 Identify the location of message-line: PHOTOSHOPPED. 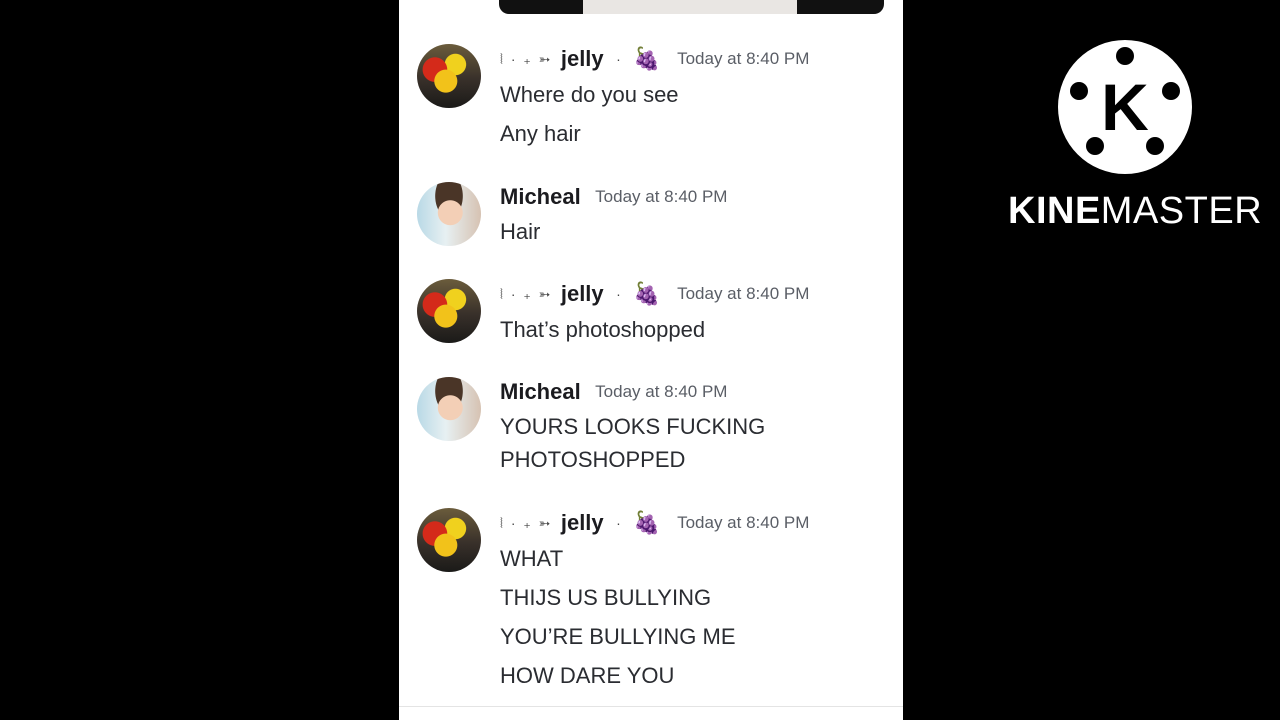
(593, 459).